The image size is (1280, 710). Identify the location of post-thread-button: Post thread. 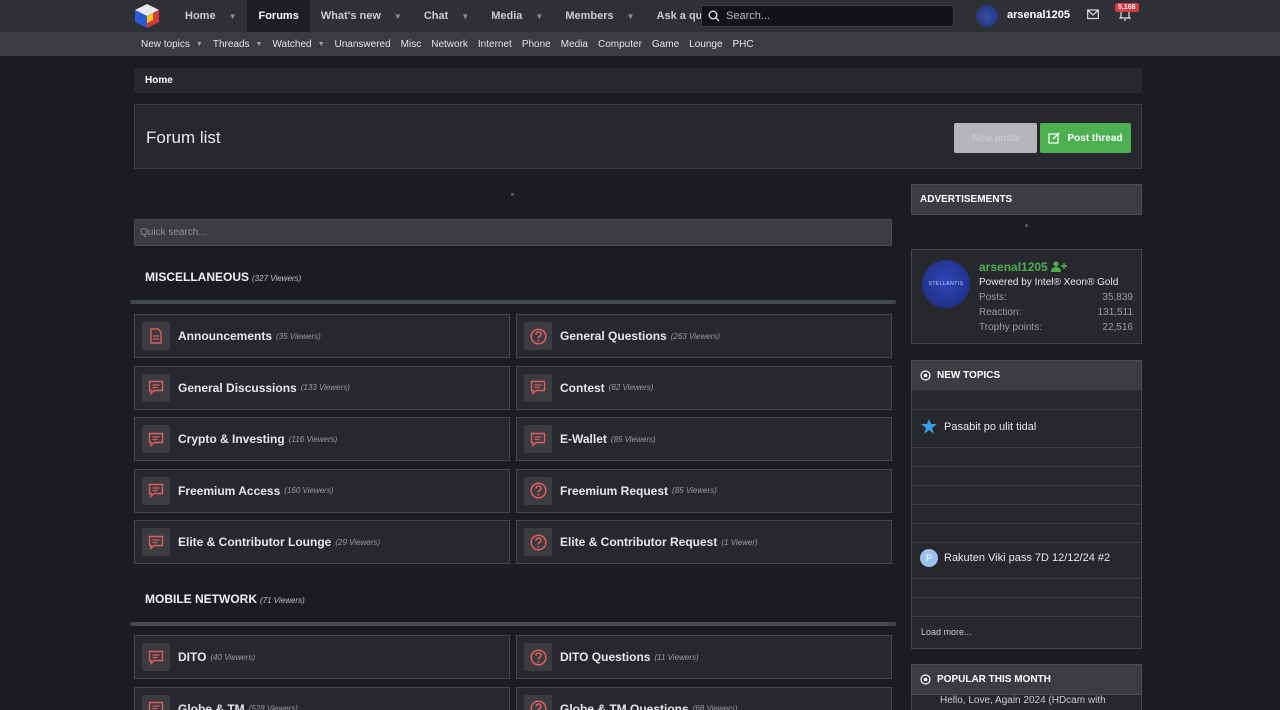
(1085, 138).